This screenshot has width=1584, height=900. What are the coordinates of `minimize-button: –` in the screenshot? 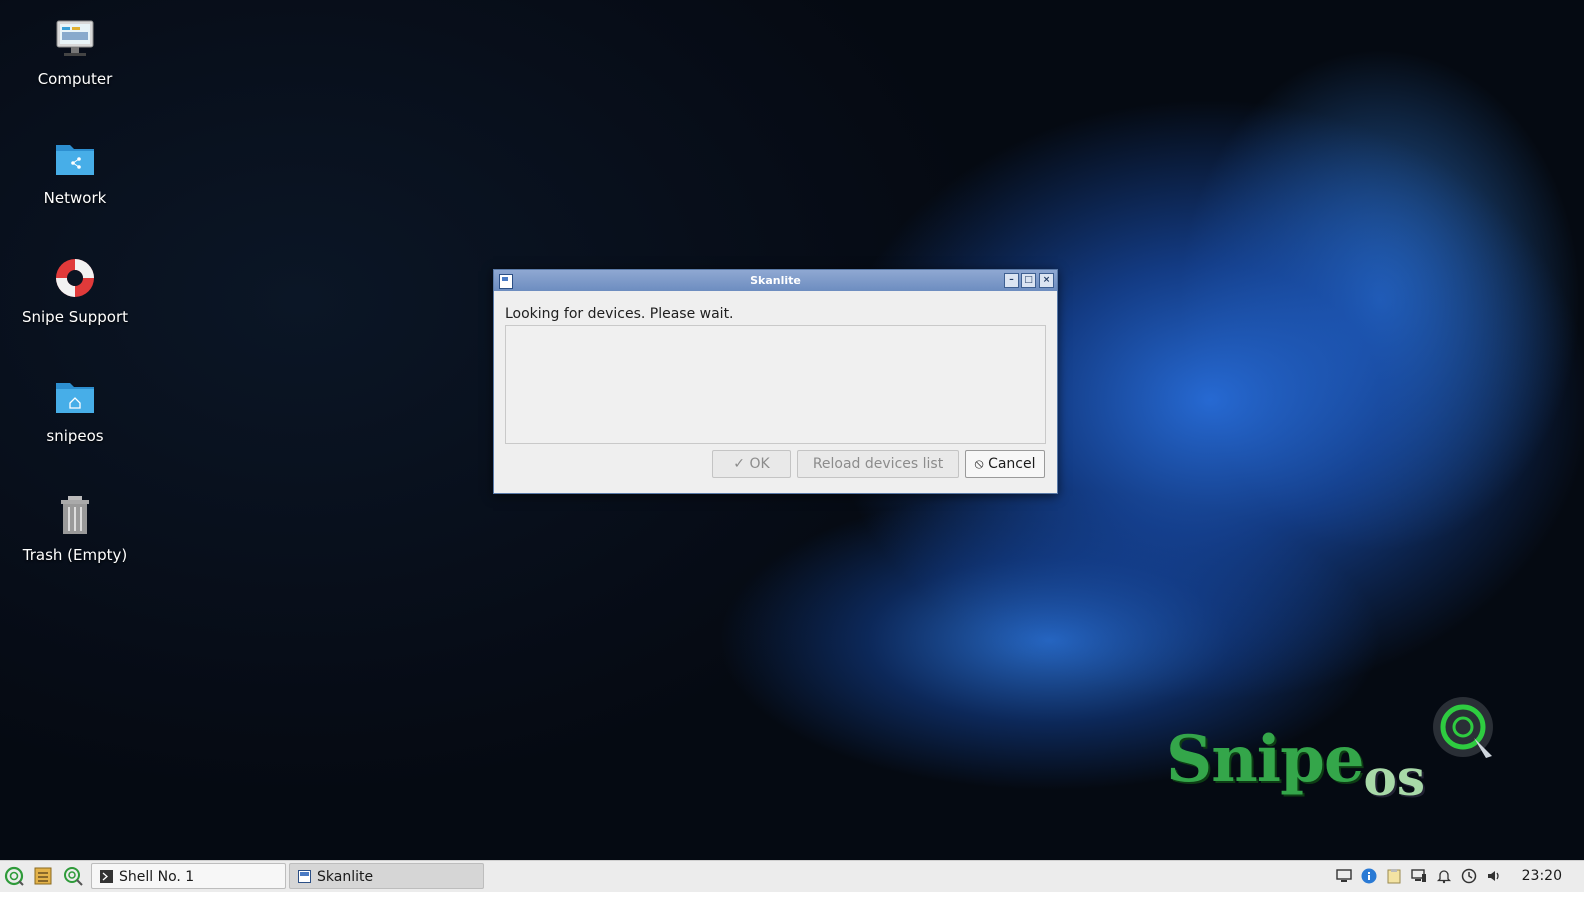 It's located at (1011, 280).